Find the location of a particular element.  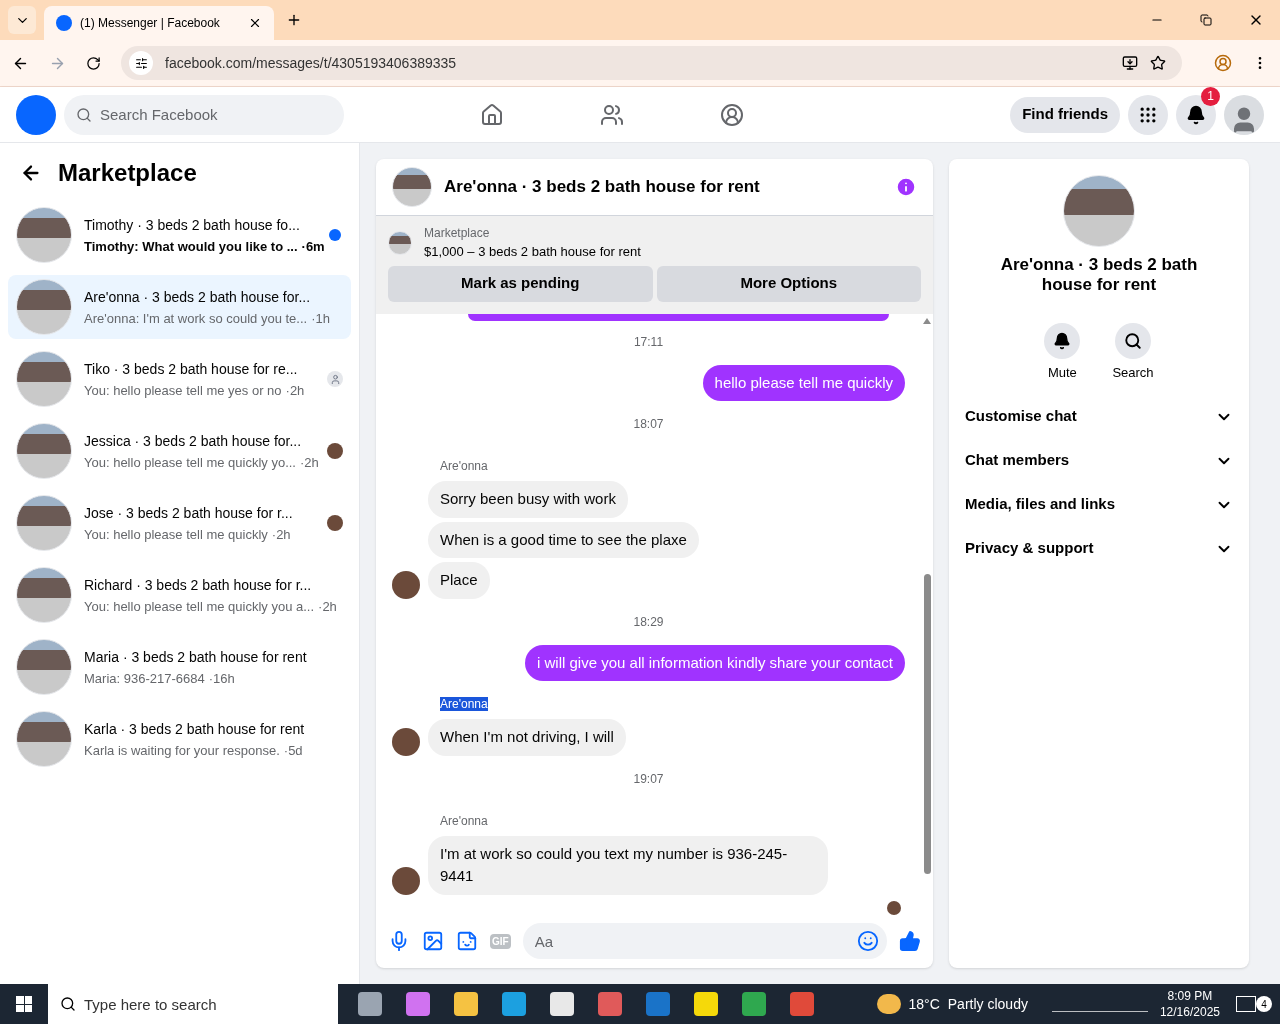

gallery-icon is located at coordinates (433, 941).